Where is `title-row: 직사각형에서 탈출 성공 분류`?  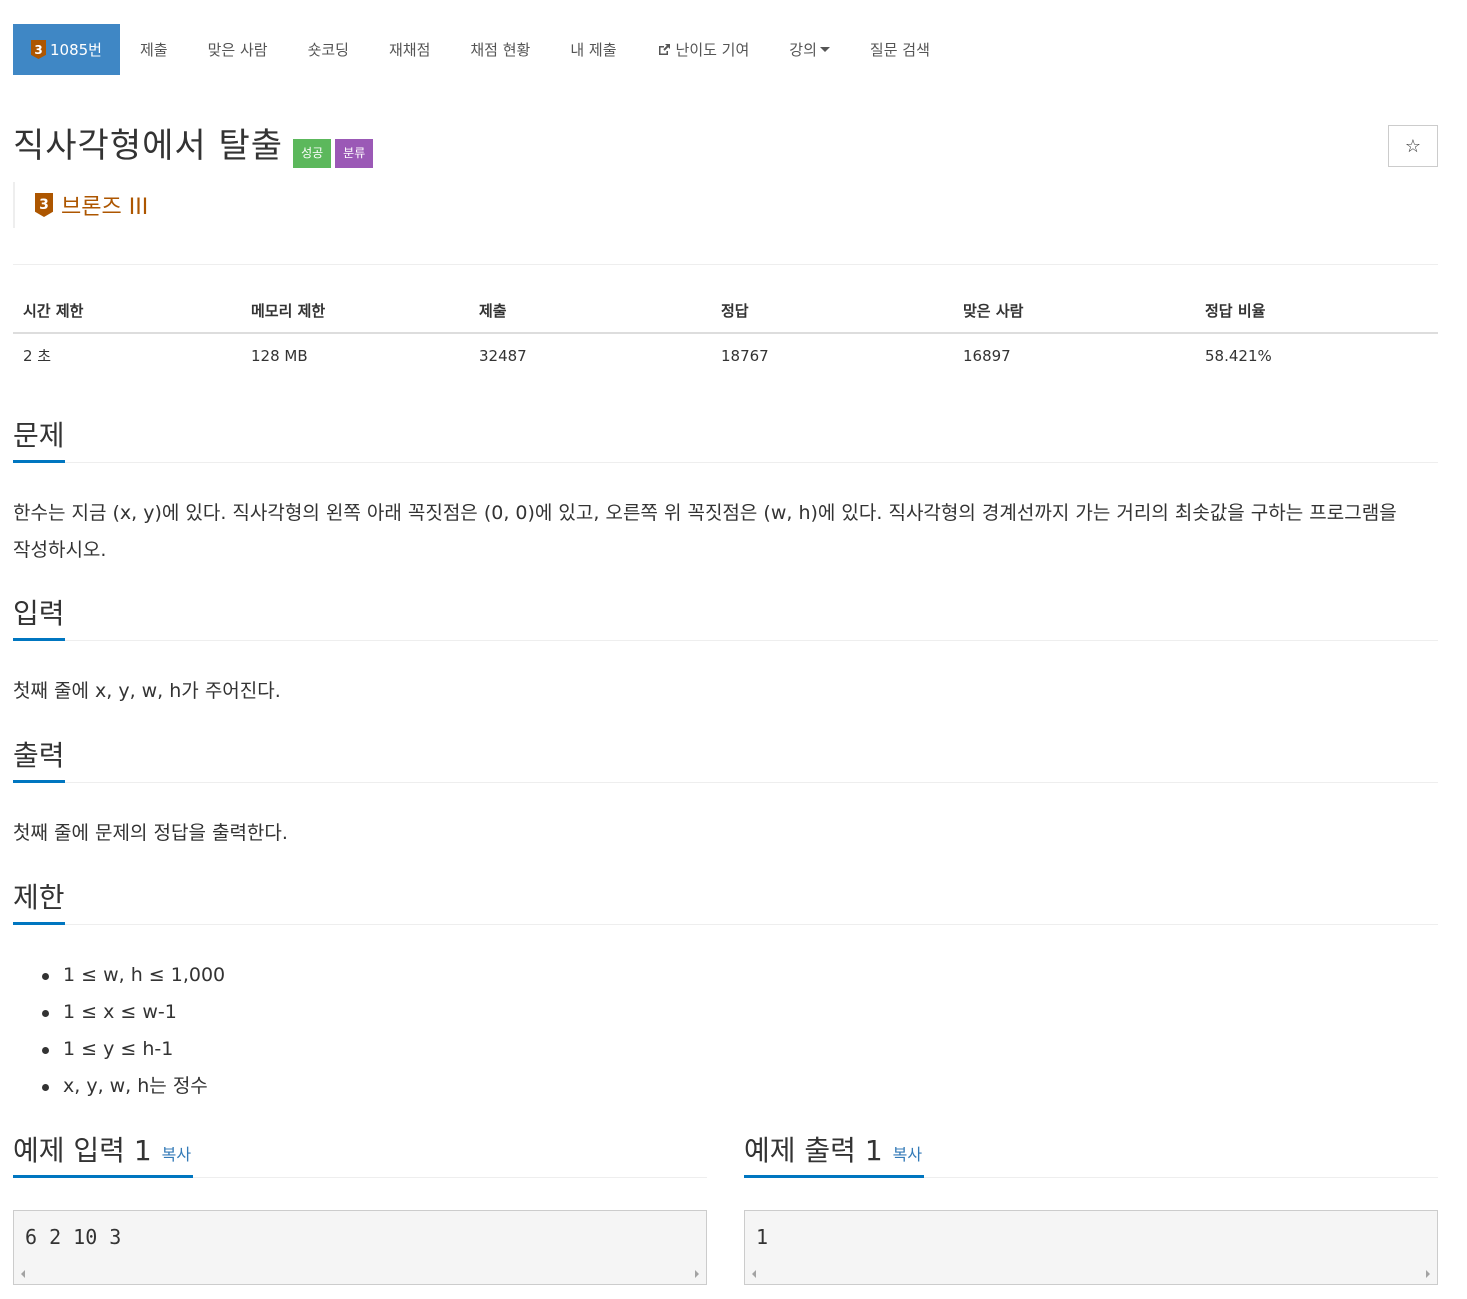 title-row: 직사각형에서 탈출 성공 분류 is located at coordinates (193, 146).